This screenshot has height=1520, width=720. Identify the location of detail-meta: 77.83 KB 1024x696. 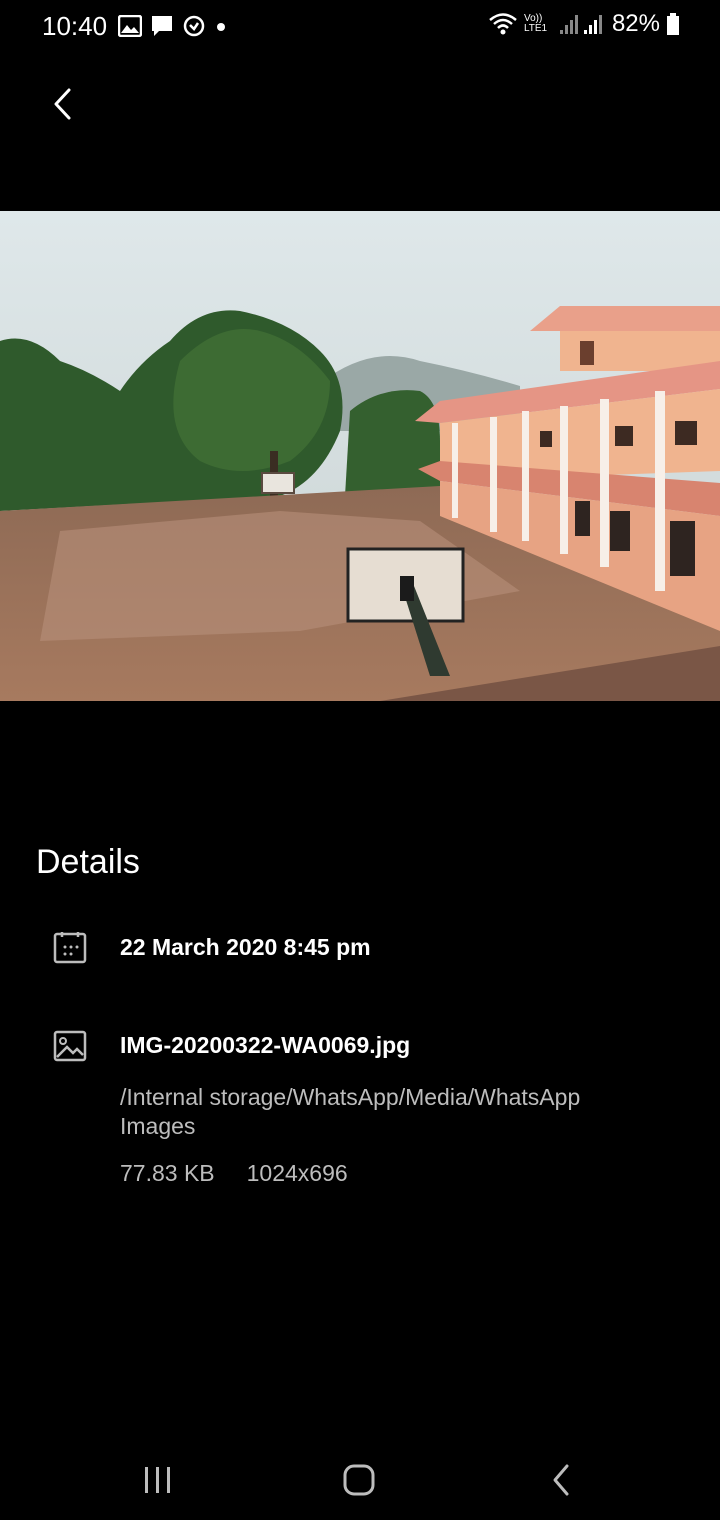
(234, 1173).